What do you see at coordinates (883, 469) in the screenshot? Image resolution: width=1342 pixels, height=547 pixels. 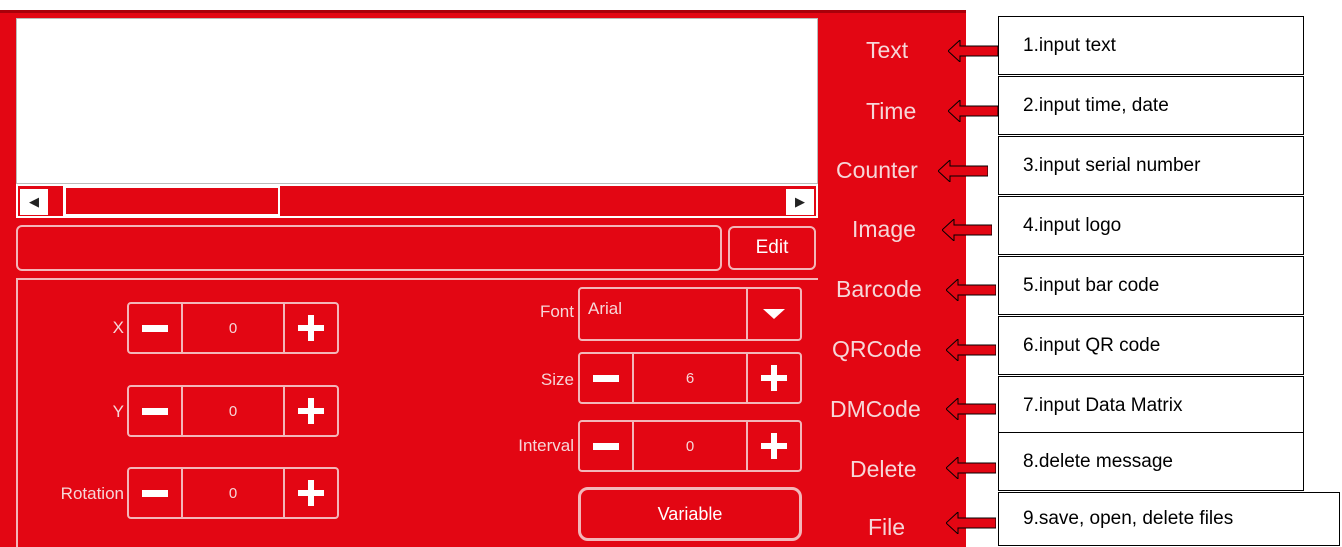 I see `menu-delete: Delete` at bounding box center [883, 469].